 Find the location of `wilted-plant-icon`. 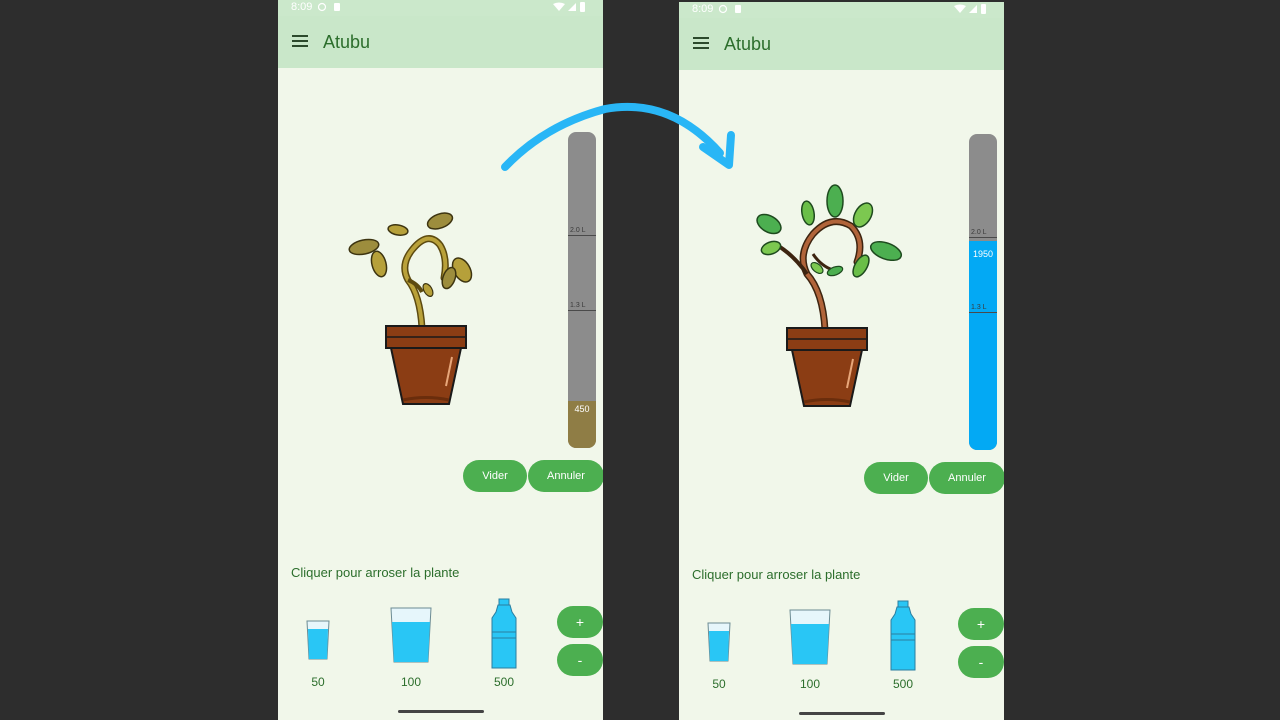

wilted-plant-icon is located at coordinates (410, 308).